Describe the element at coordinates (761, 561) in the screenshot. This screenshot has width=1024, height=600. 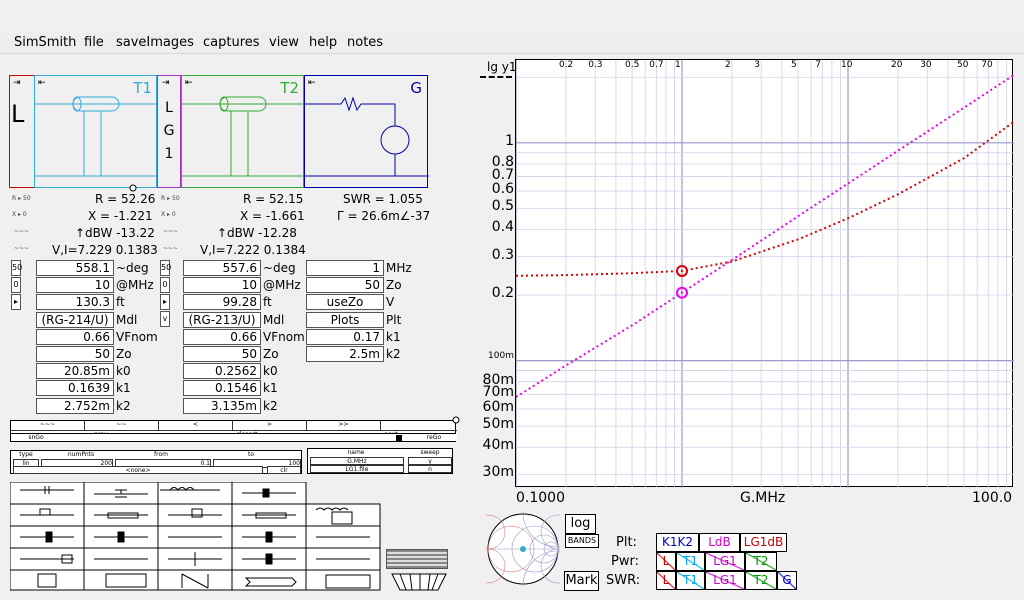
I see `pwr-toggle-t2: T2` at that location.